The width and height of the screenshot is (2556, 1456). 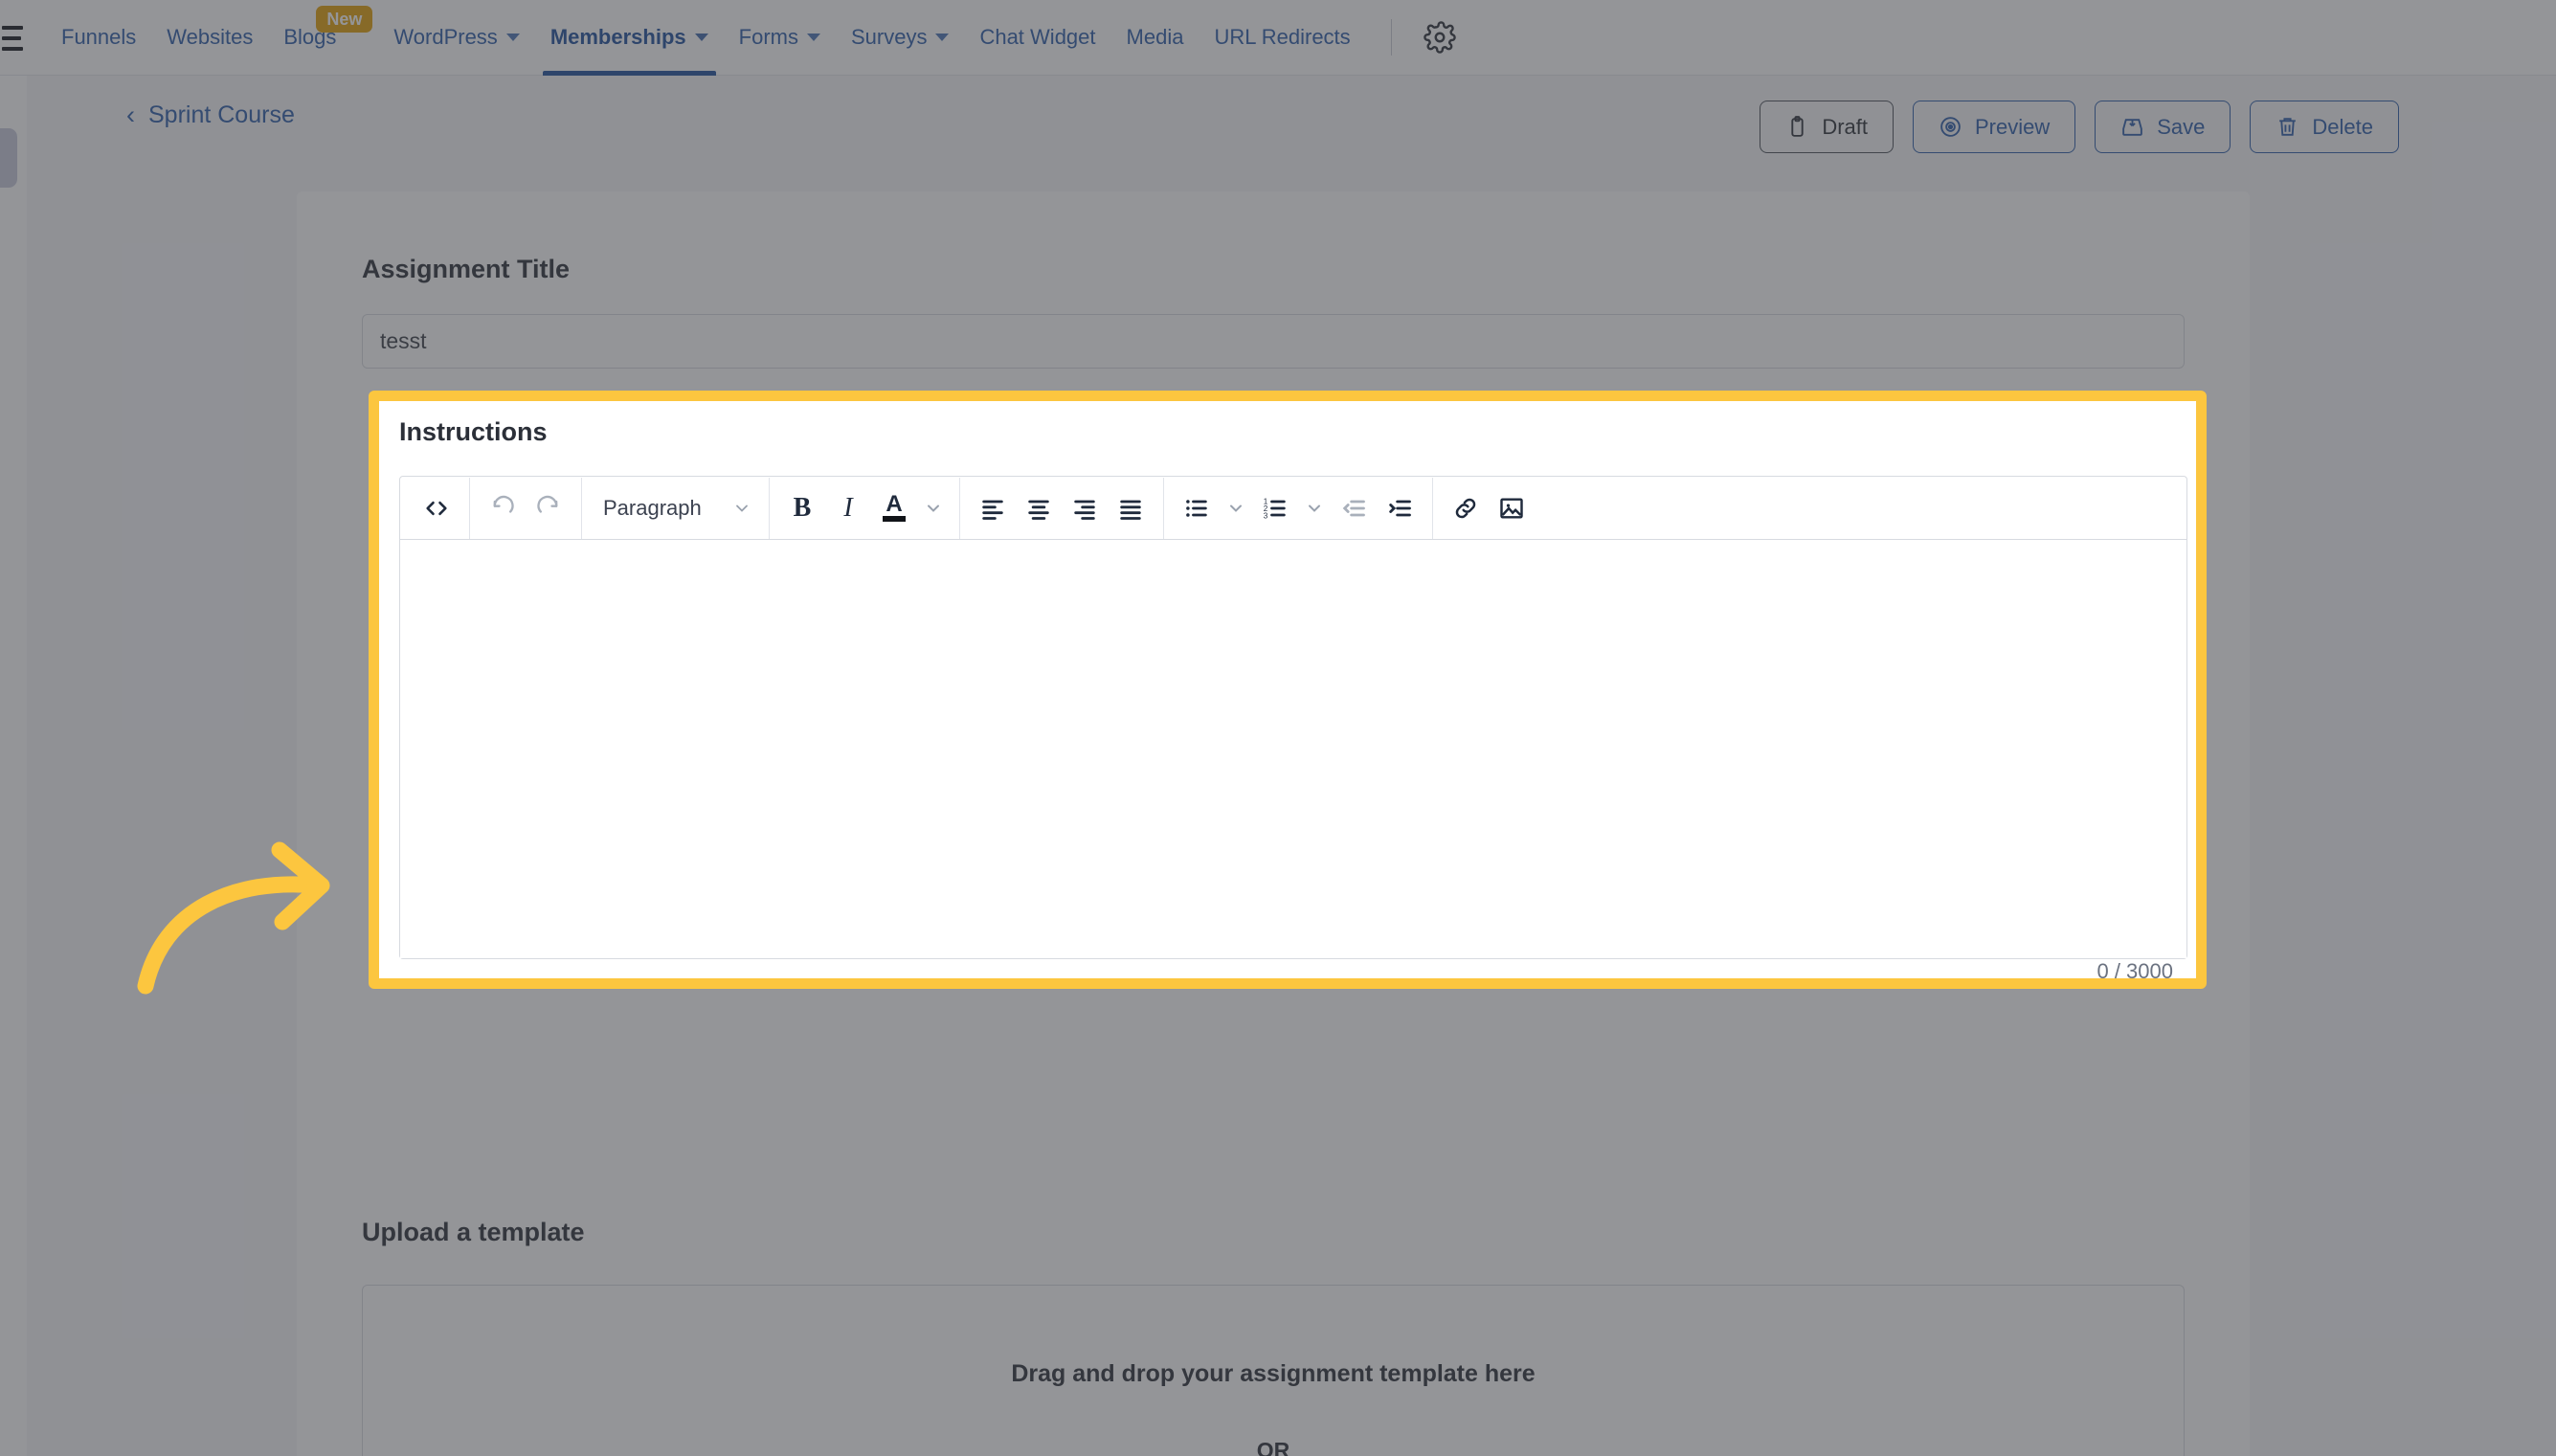 I want to click on delete-button: Delete, so click(x=2324, y=127).